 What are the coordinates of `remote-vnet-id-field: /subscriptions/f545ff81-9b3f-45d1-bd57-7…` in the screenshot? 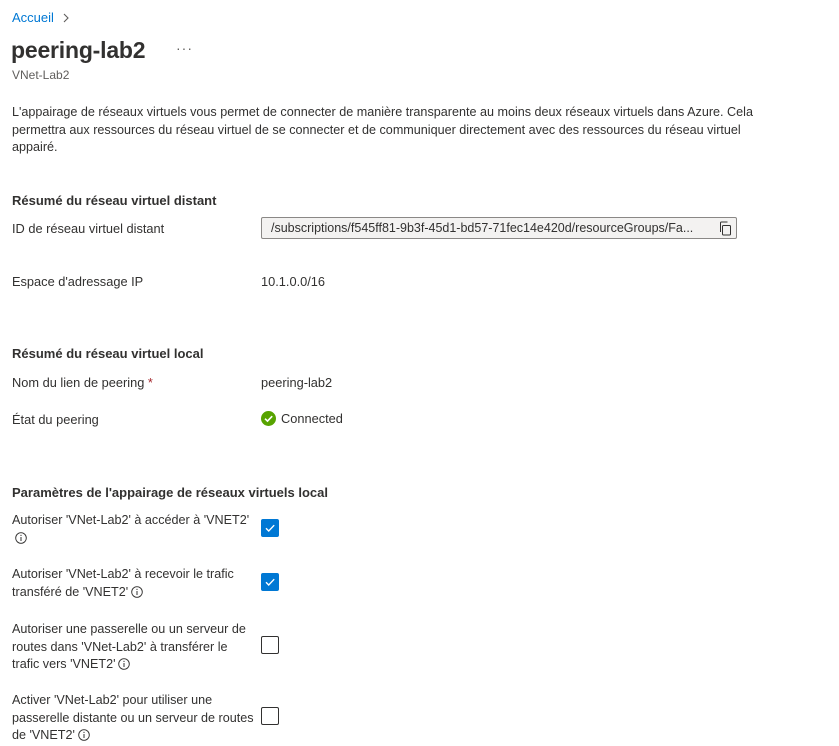 It's located at (499, 228).